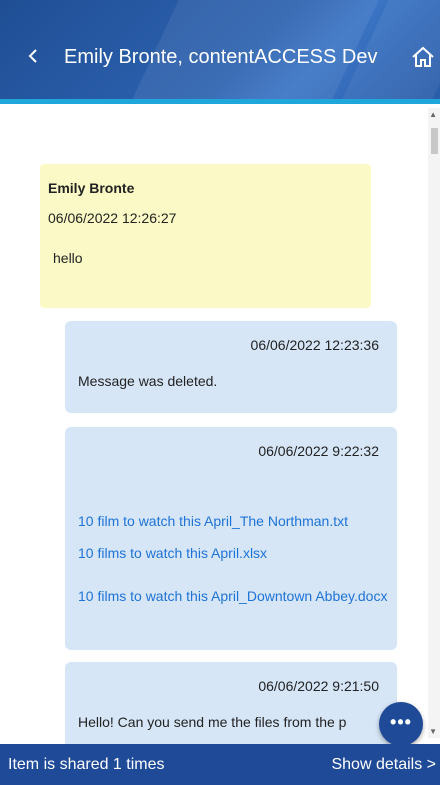  What do you see at coordinates (318, 451) in the screenshot?
I see `message-timestamp: 06/06/2022 9:22:32` at bounding box center [318, 451].